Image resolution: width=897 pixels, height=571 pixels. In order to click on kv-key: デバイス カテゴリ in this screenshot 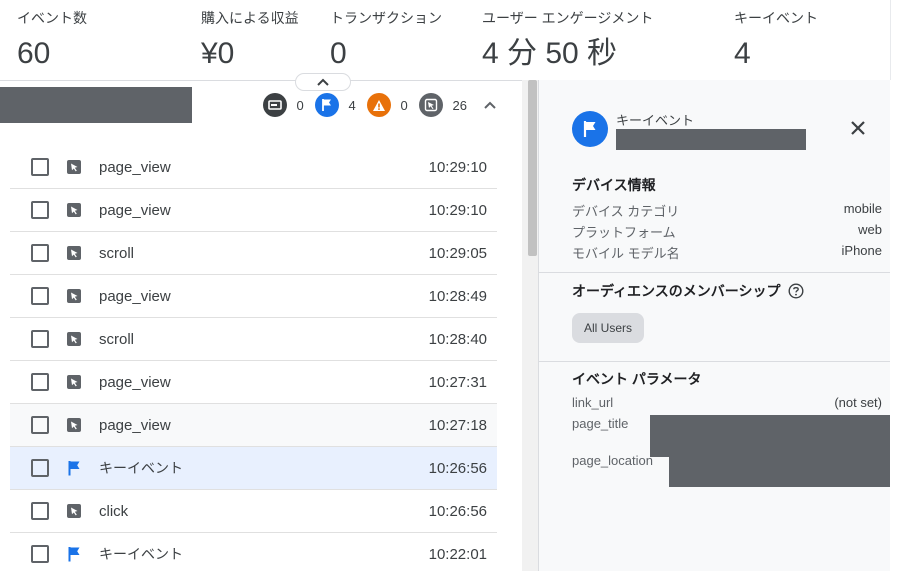, I will do `click(626, 211)`.